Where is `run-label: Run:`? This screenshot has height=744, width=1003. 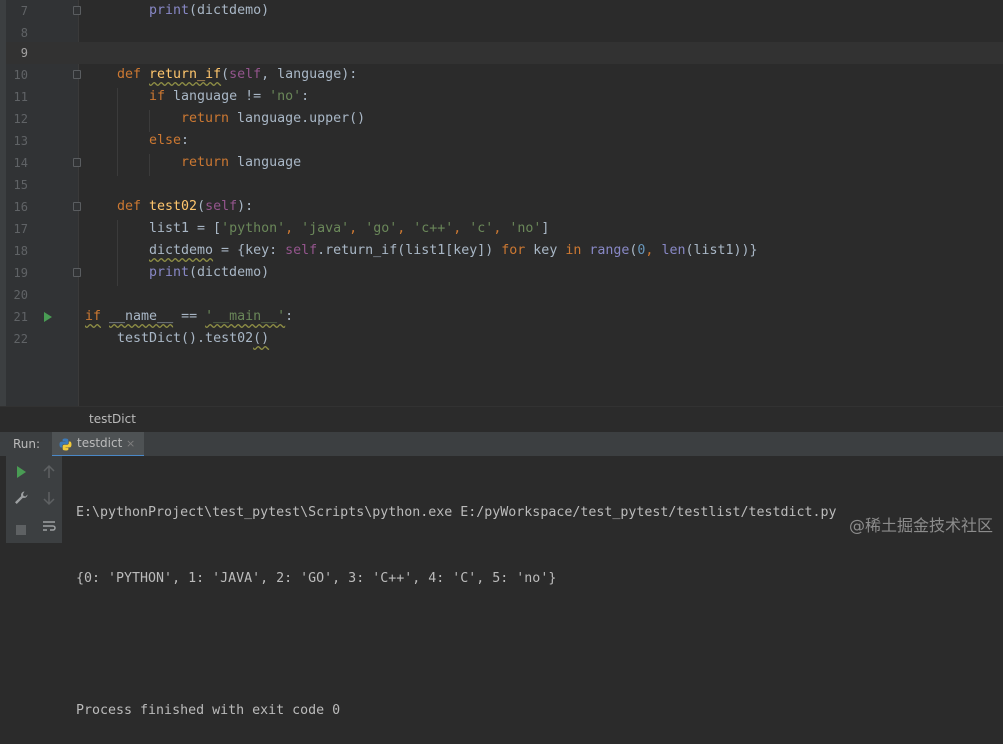 run-label: Run: is located at coordinates (27, 444).